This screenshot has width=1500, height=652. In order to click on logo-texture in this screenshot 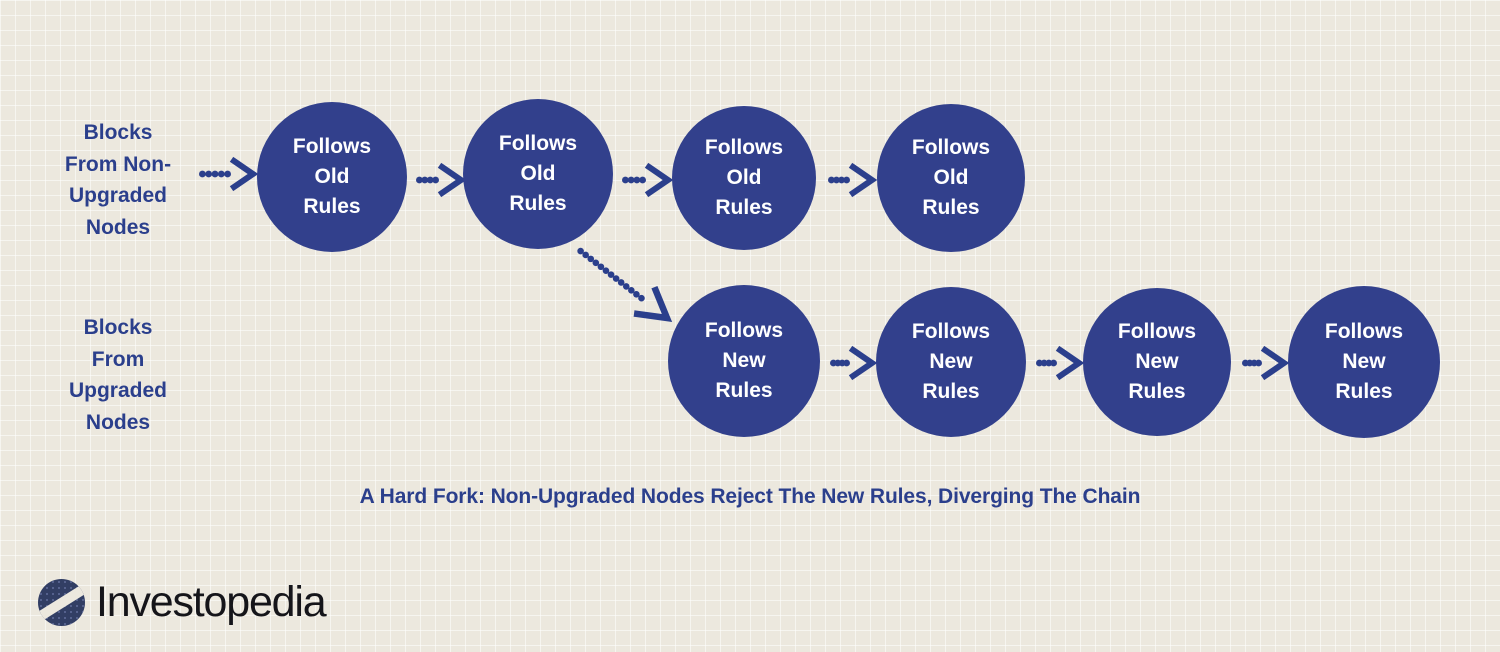, I will do `click(61, 602)`.